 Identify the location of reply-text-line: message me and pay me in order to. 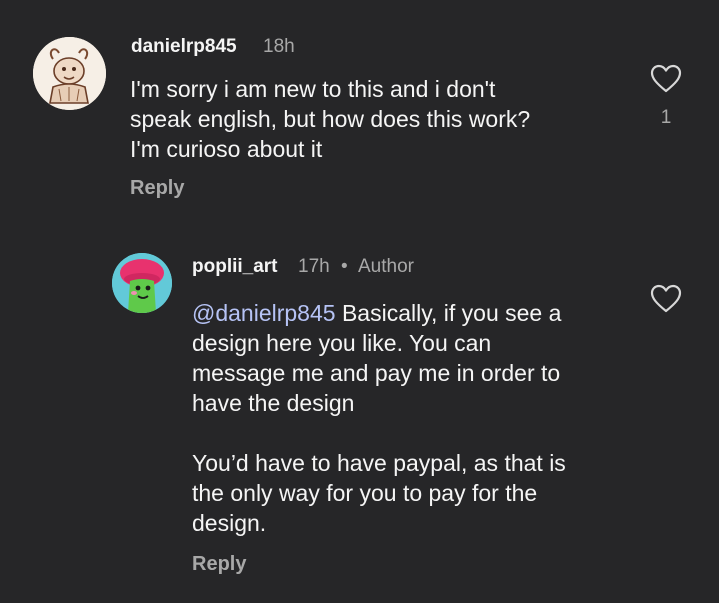
(376, 373).